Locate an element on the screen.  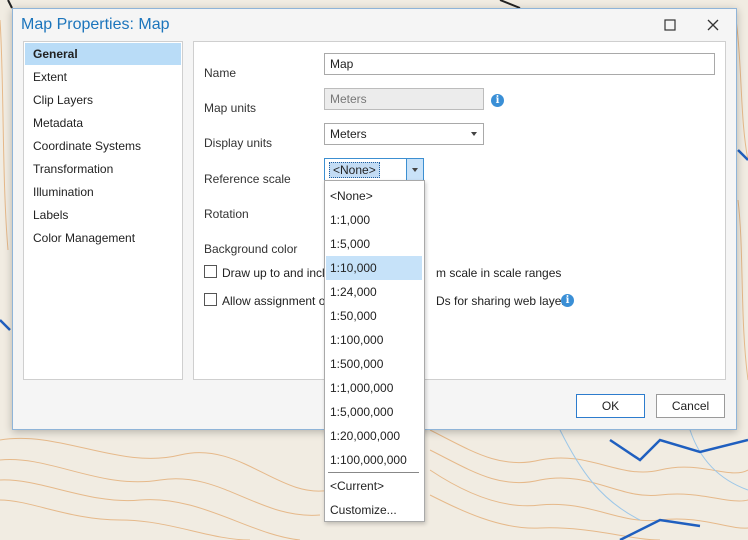
draw-scale-range-checkbox is located at coordinates (210, 271).